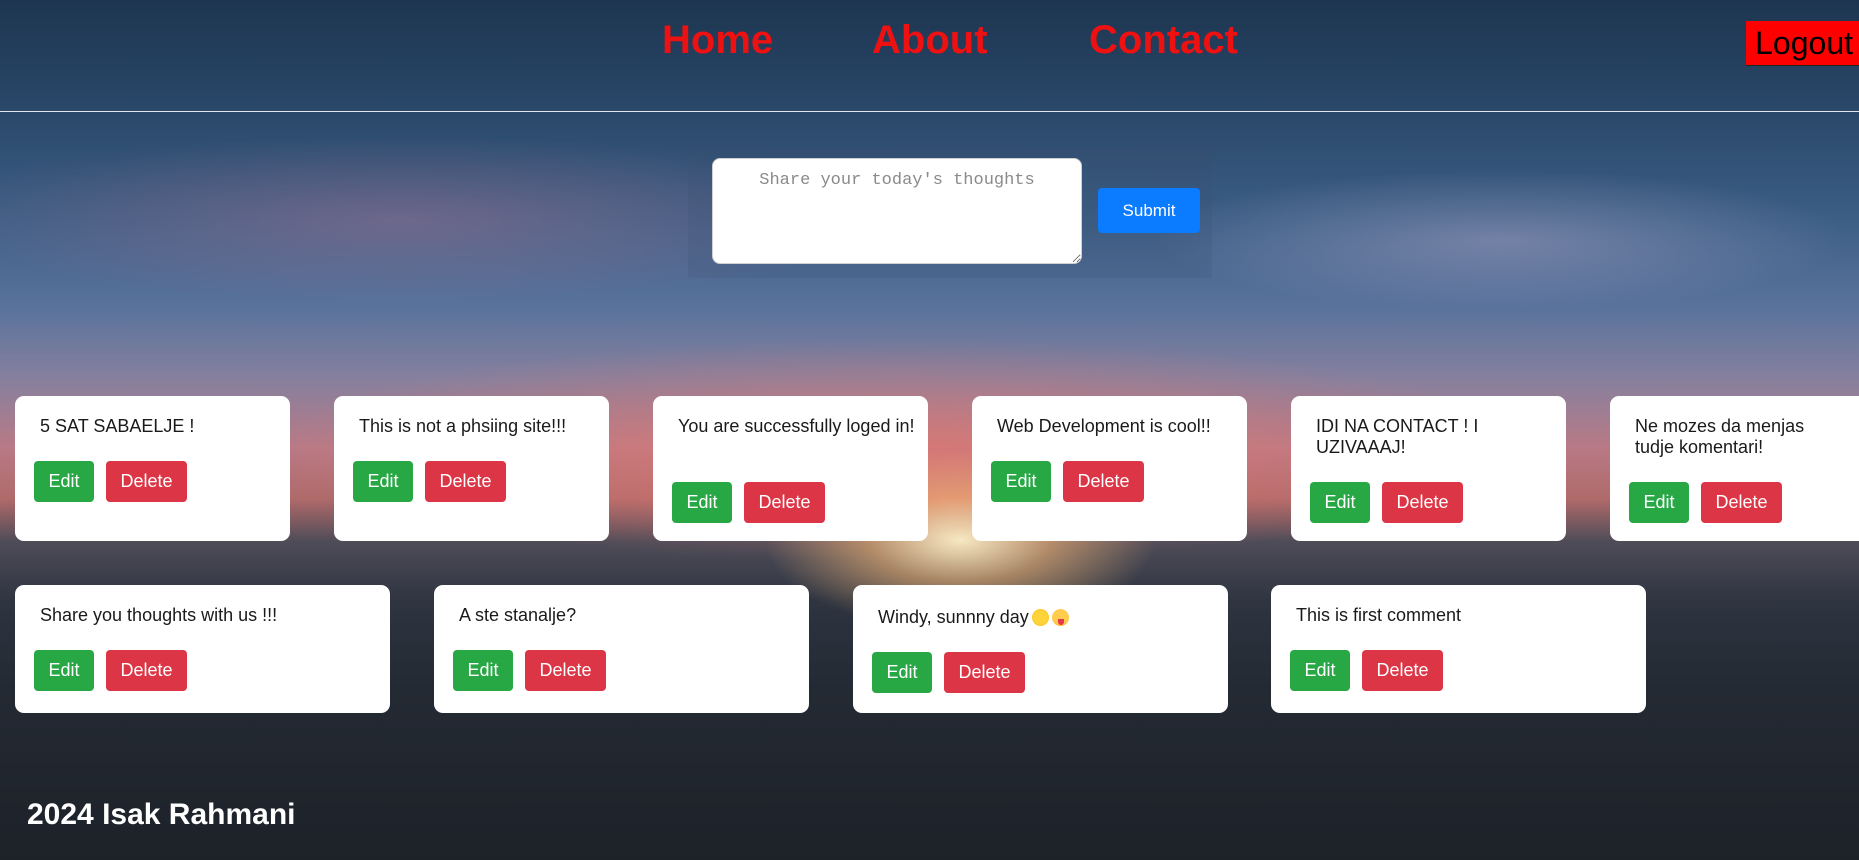 This screenshot has width=1859, height=860. Describe the element at coordinates (1720, 436) in the screenshot. I see `comment-text: Ne mozes da menjas tudje komentari!` at that location.